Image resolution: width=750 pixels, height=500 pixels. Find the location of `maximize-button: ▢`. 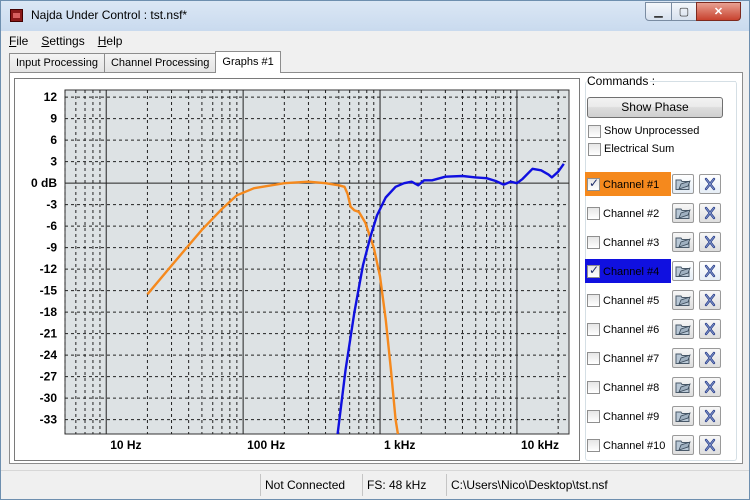

maximize-button: ▢ is located at coordinates (684, 11).